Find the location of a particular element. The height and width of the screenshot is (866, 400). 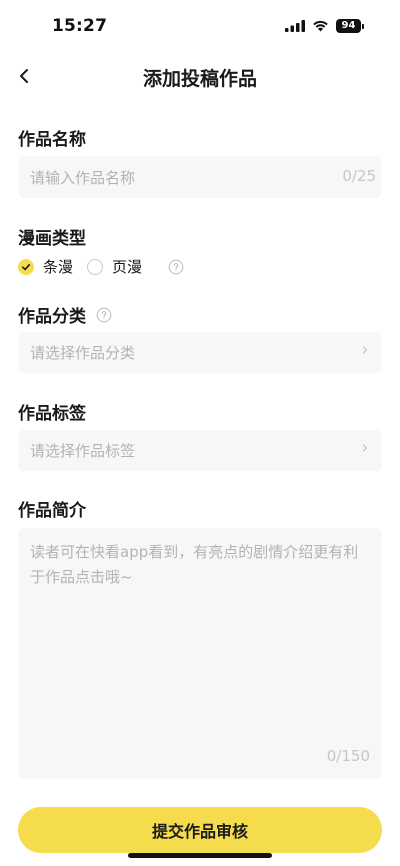

category-select: 请选择作品分类 is located at coordinates (200, 352).